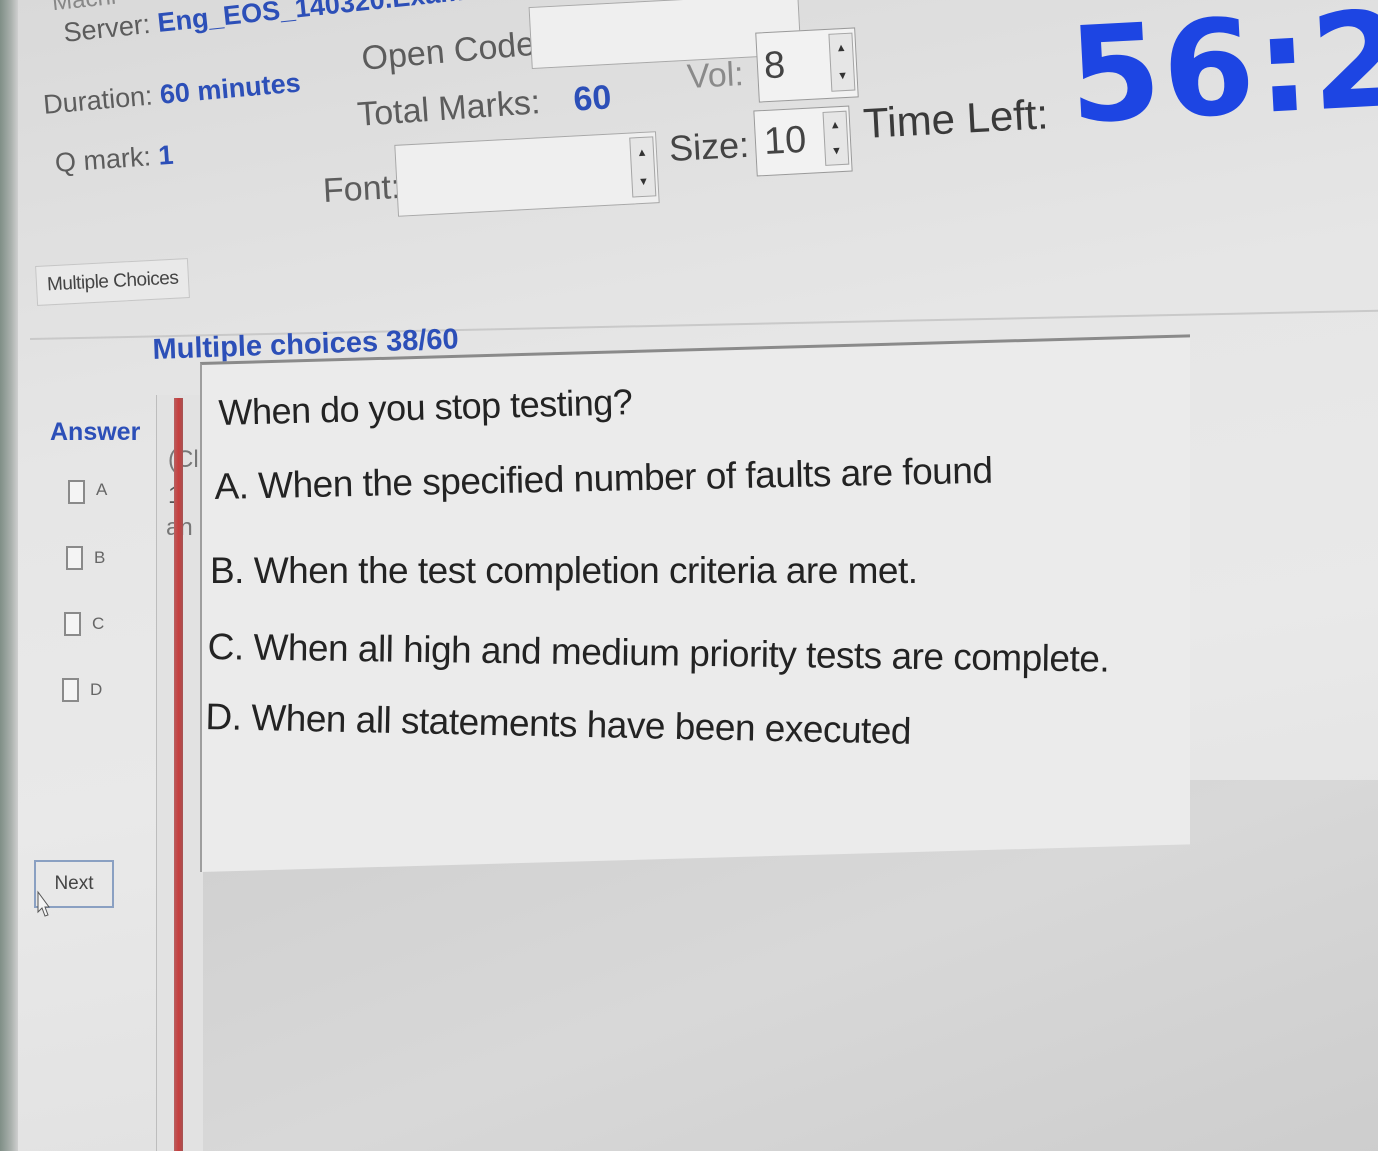 This screenshot has height=1151, width=1378. Describe the element at coordinates (715, 75) in the screenshot. I see `vol-label: Vol:` at that location.